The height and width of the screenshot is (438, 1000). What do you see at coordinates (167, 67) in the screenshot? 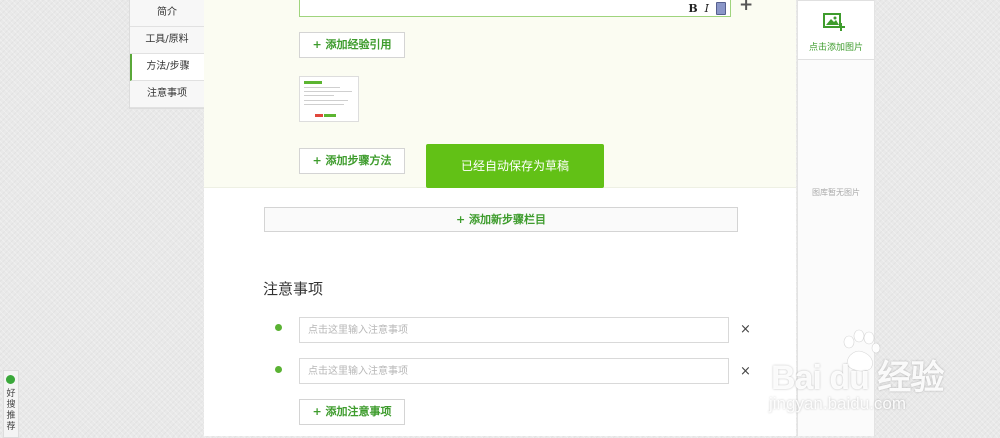
I see `nav-item-methods-steps: 方法/步骤` at bounding box center [167, 67].